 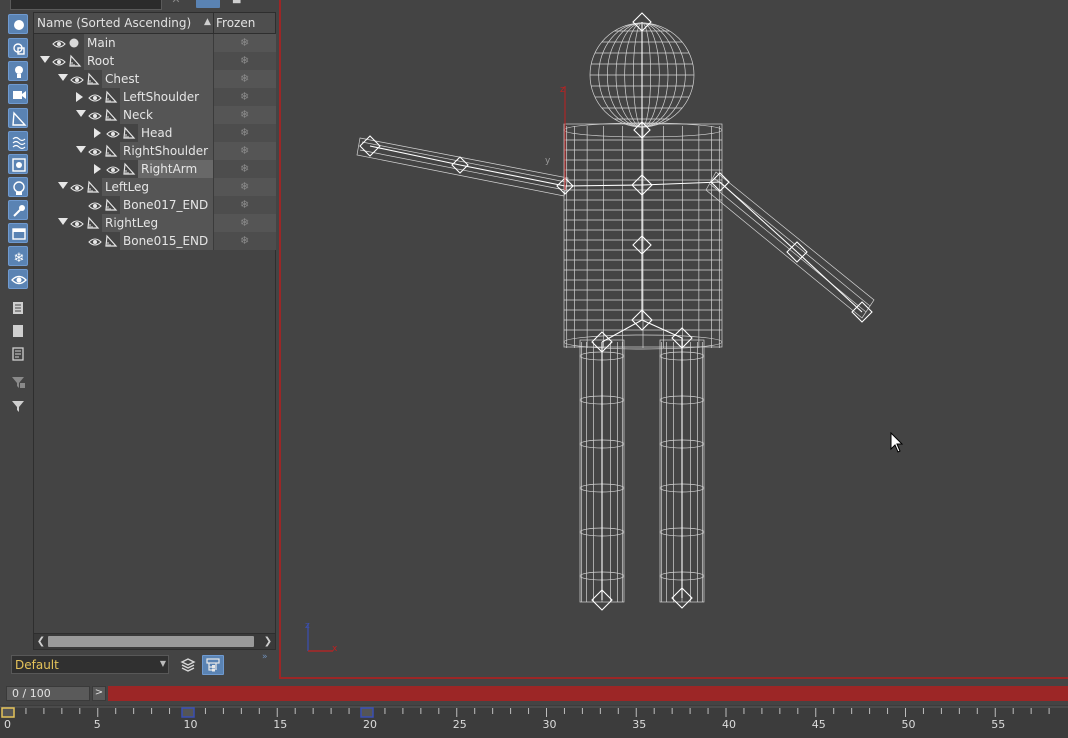 I want to click on display-helpers-icon, so click(x=18, y=210).